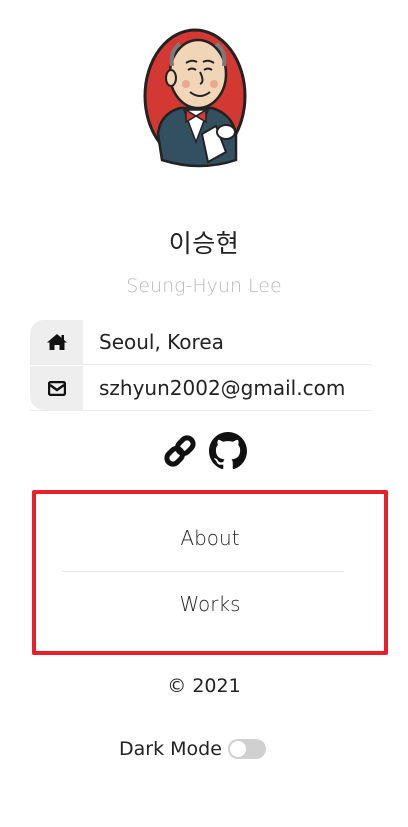  I want to click on nav-divider, so click(203, 571).